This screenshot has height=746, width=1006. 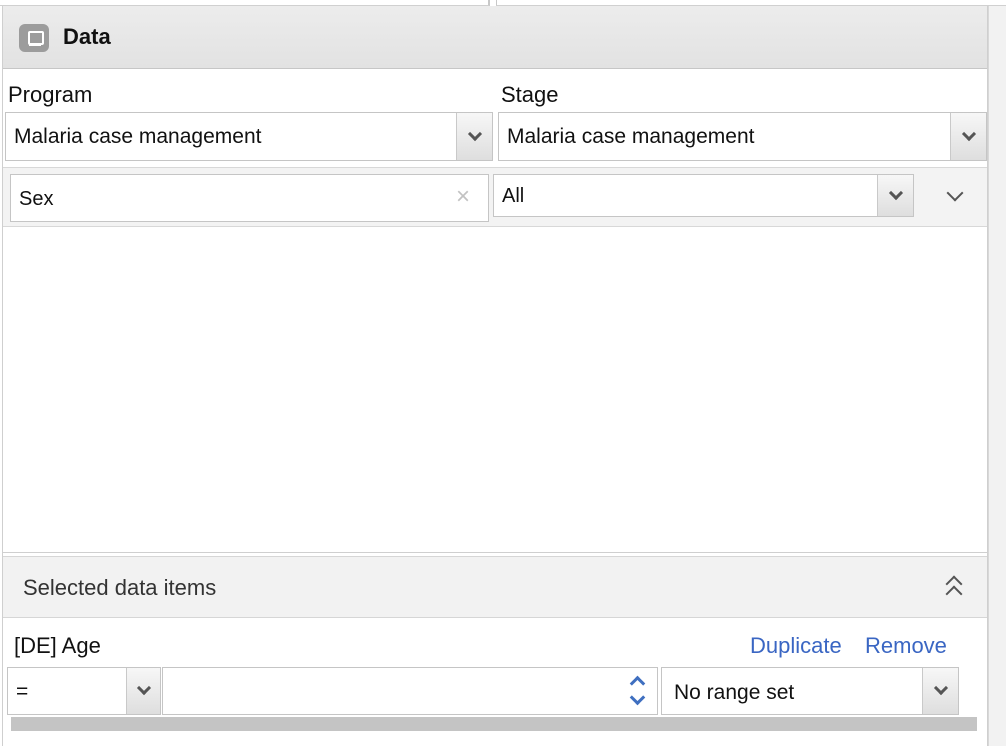 I want to click on filter-row: Sex × All, so click(x=495, y=197).